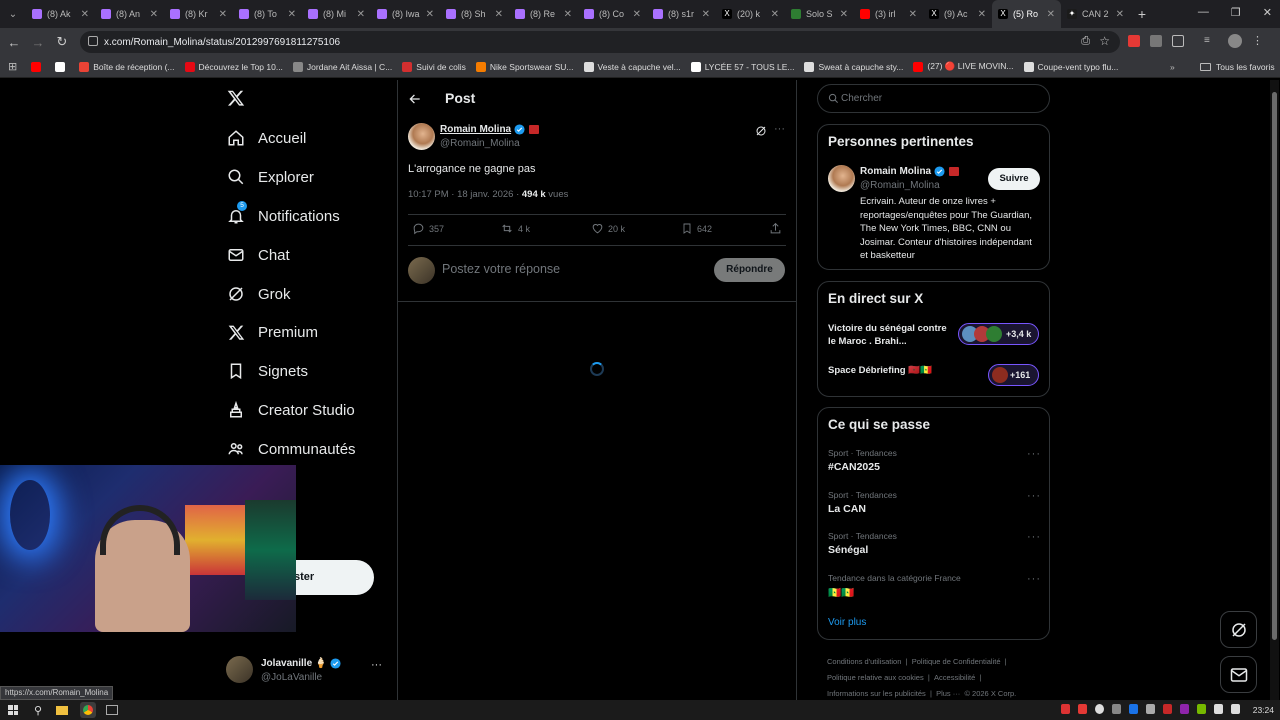  I want to click on extension-red-icon, so click(1134, 41).